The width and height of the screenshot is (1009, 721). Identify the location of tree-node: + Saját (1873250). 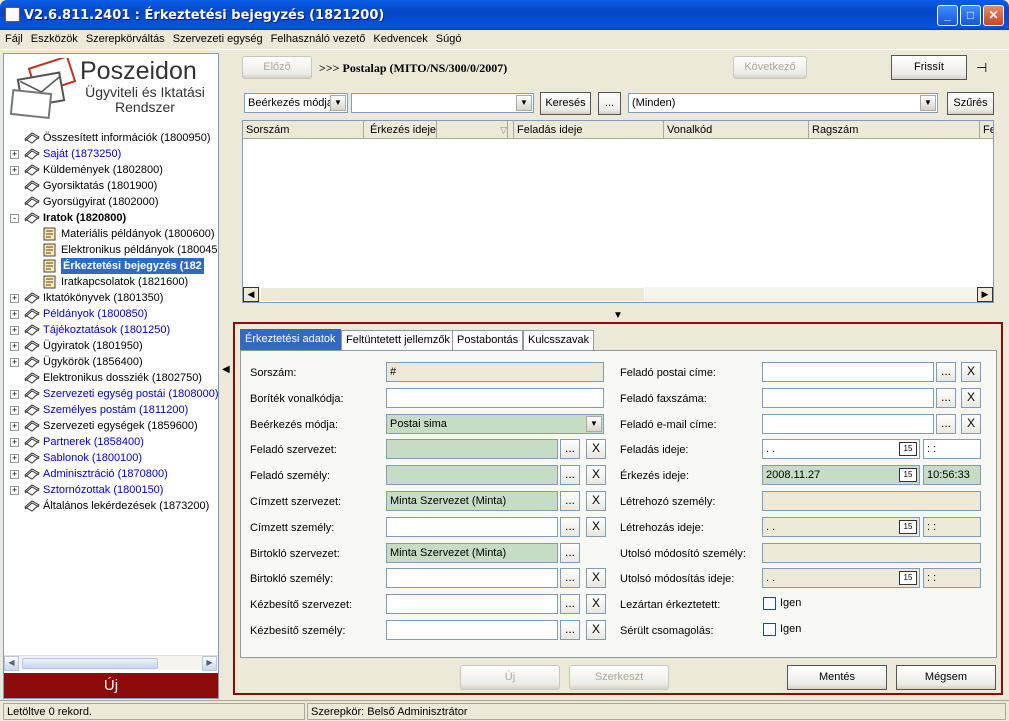
(111, 154).